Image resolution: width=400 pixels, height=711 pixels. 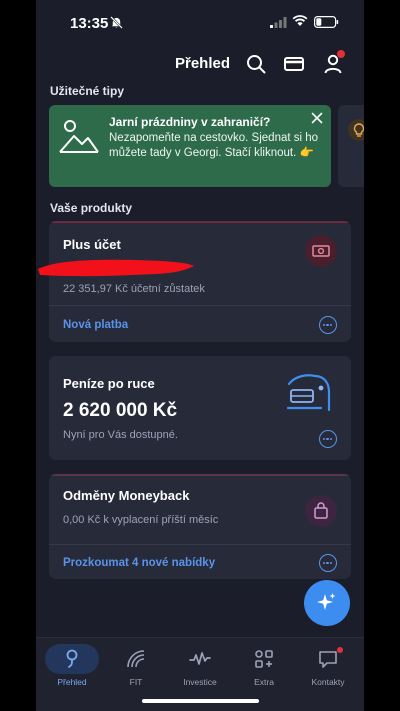 What do you see at coordinates (328, 667) in the screenshot?
I see `nav-item-contacts: Kontakty` at bounding box center [328, 667].